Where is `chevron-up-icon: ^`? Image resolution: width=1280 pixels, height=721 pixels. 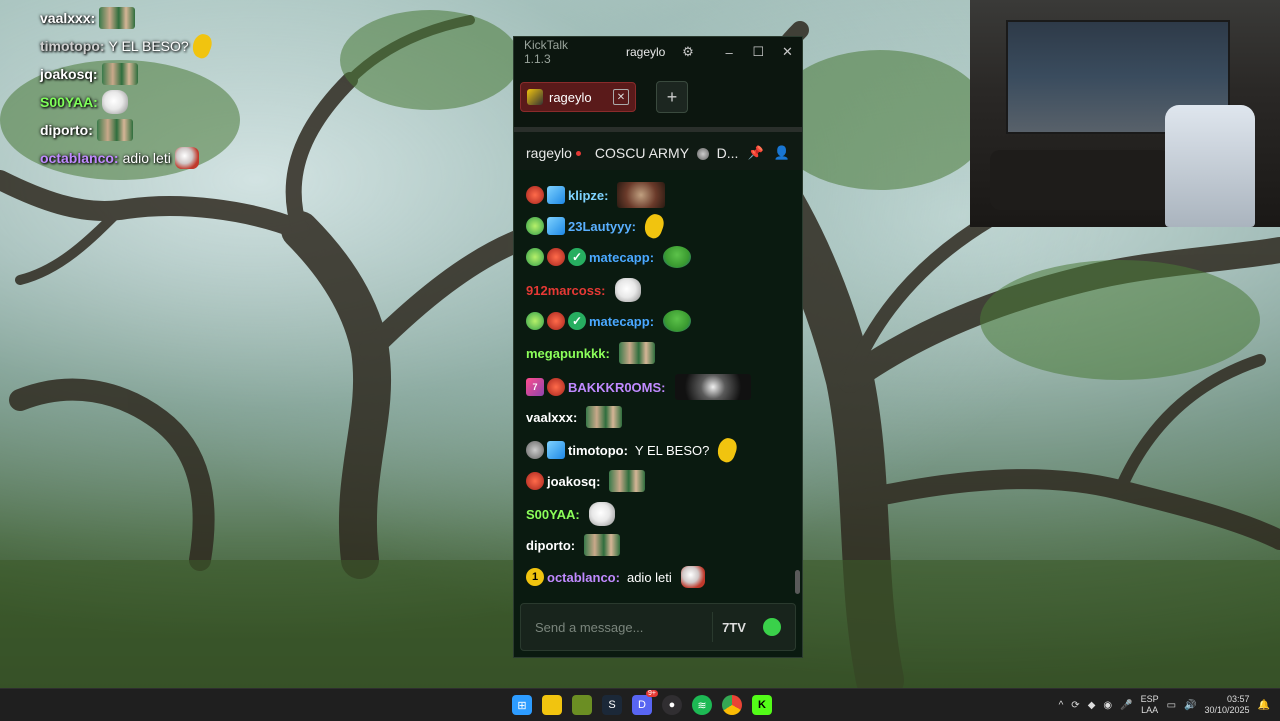 chevron-up-icon: ^ is located at coordinates (1061, 705).